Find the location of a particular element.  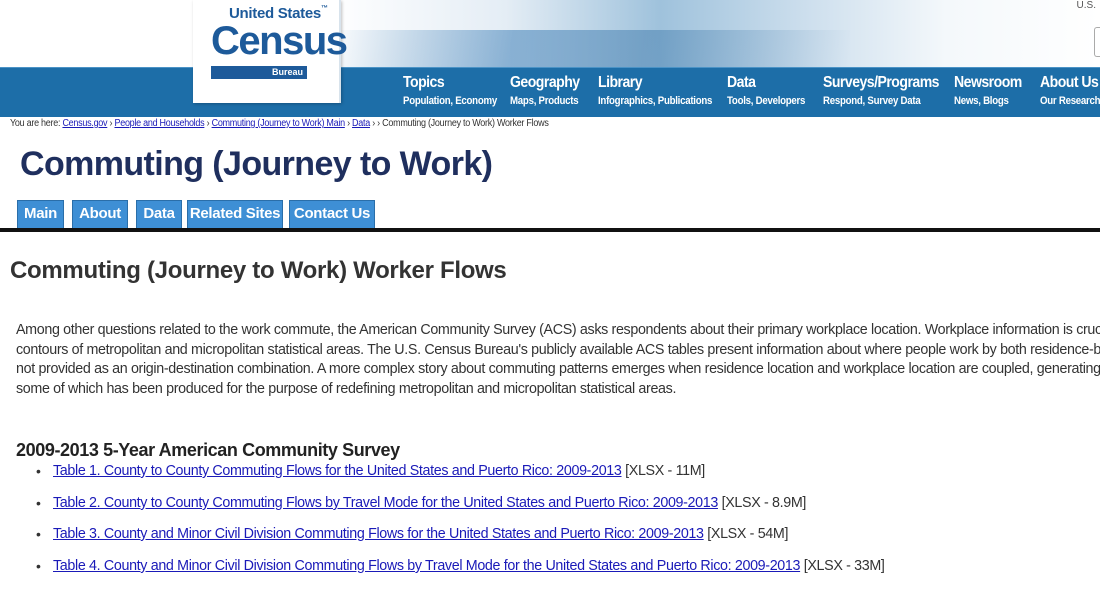

tab-related-sites: Related Sites is located at coordinates (235, 214).